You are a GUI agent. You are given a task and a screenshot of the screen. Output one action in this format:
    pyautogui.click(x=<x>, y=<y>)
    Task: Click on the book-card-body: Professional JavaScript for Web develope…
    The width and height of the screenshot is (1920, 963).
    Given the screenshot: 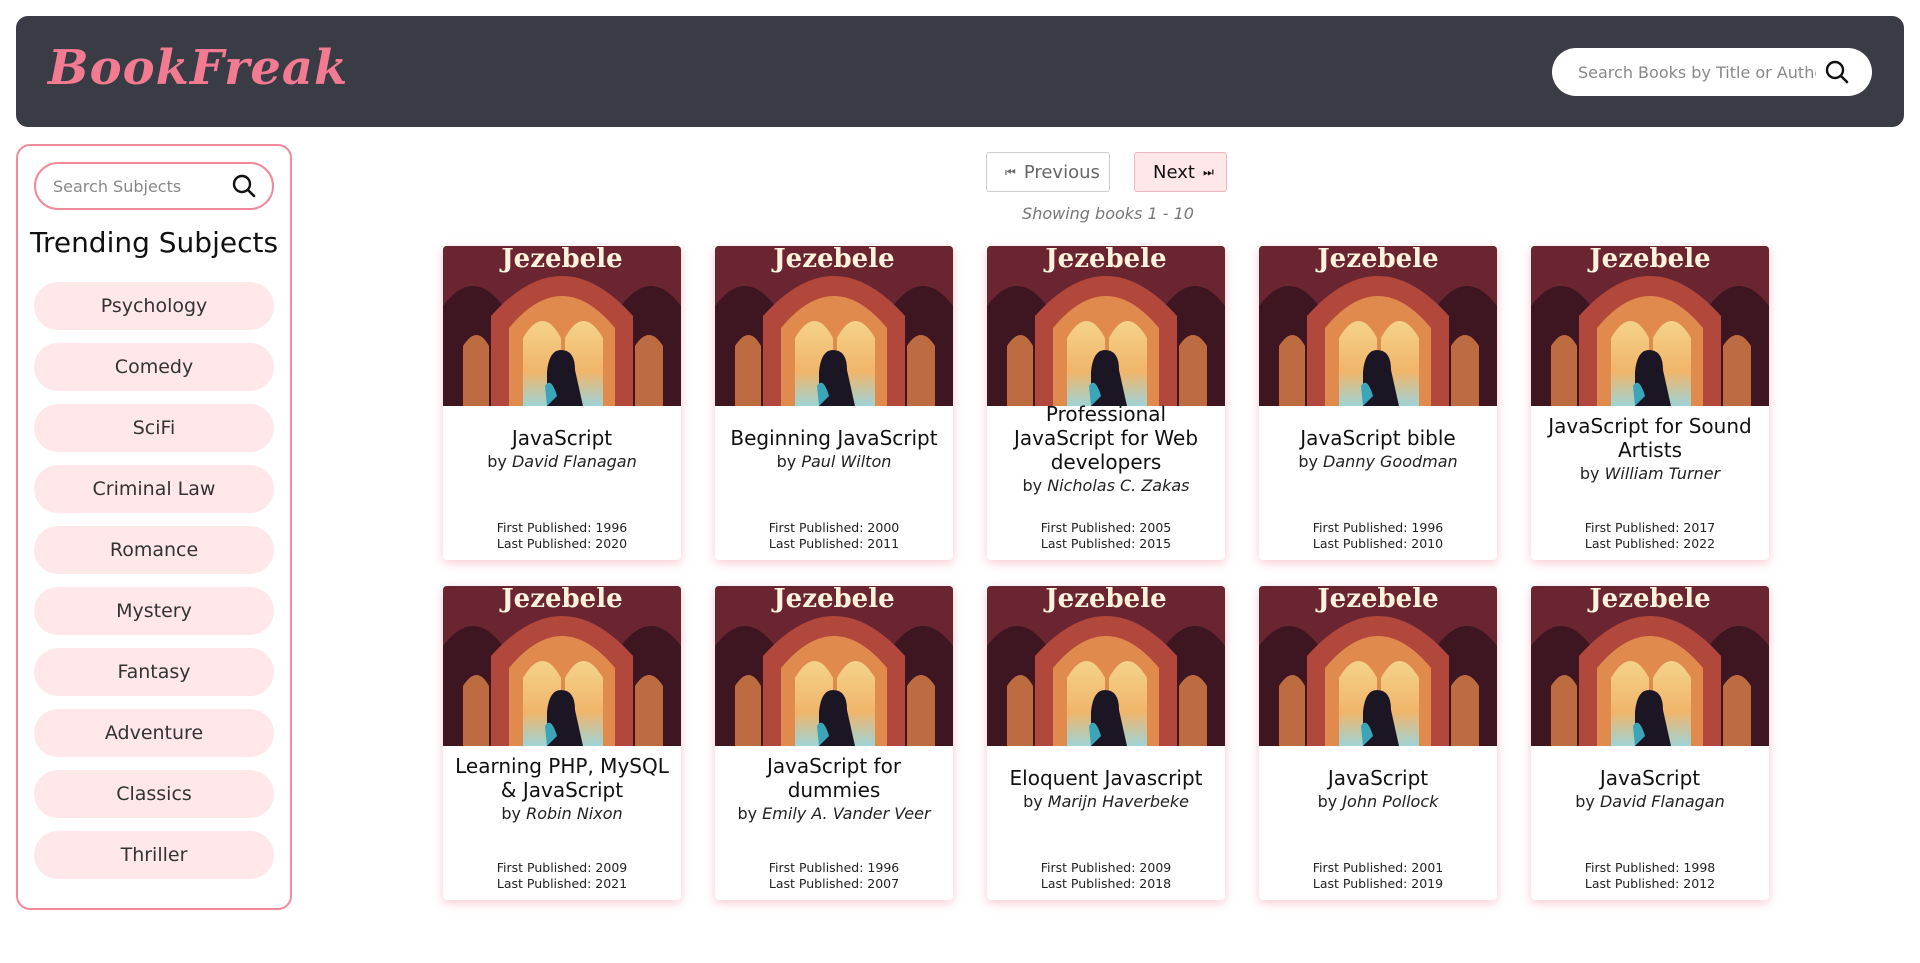 What is the action you would take?
    pyautogui.click(x=1106, y=481)
    